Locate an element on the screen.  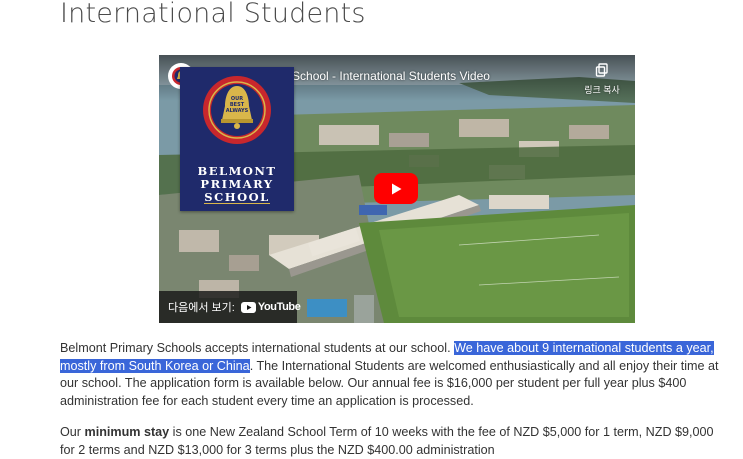
minimum-stay-text-start: Our is located at coordinates (72, 432).